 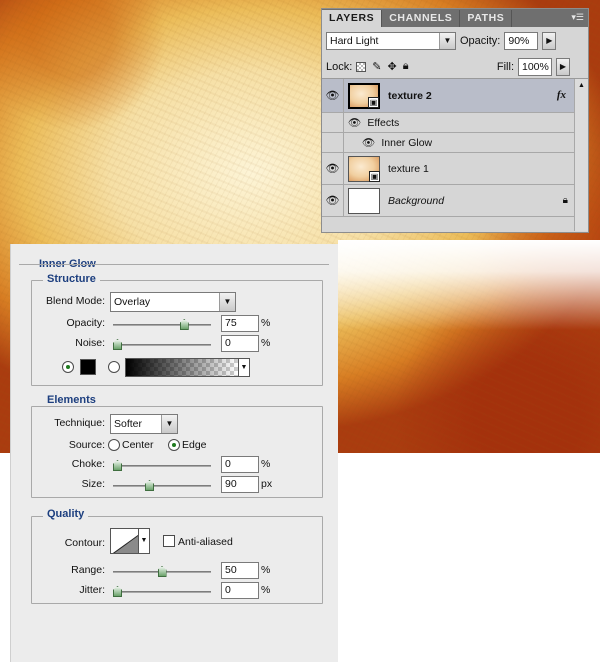 I want to click on choke-slider, so click(x=162, y=465).